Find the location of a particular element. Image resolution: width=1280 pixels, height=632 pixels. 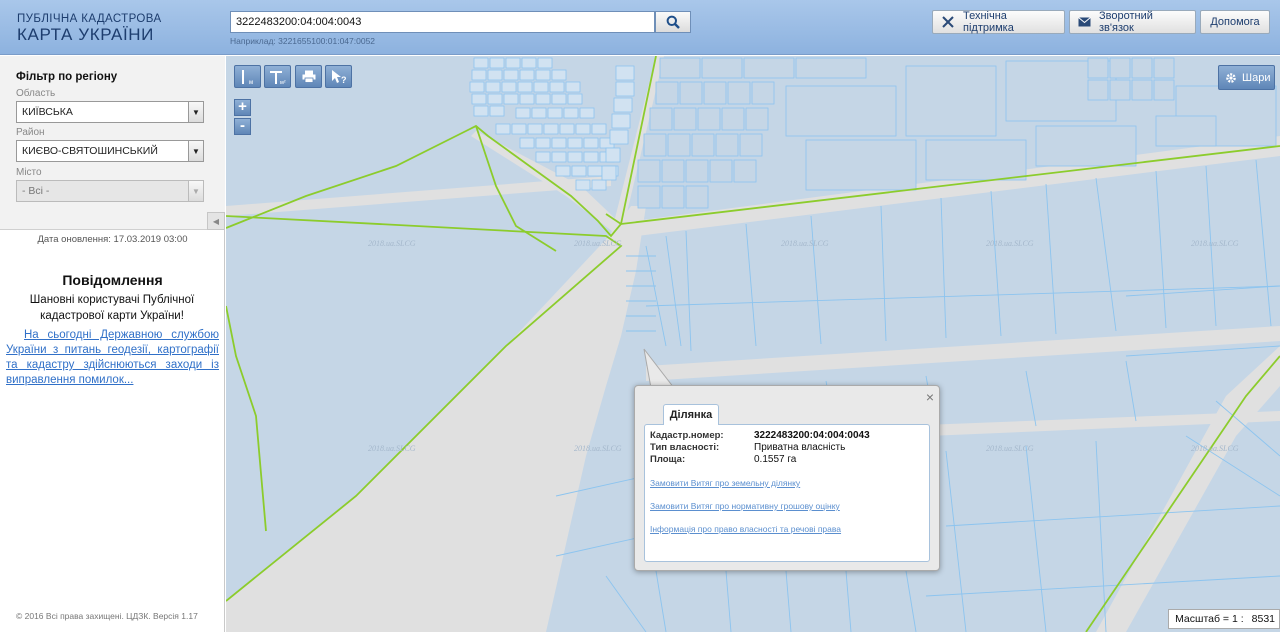

area-ruler-icon: м² is located at coordinates (277, 77).